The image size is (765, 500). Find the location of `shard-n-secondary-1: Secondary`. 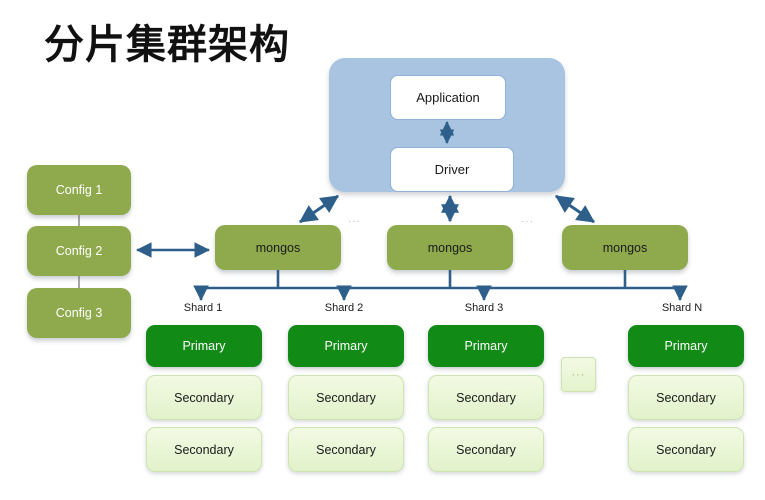

shard-n-secondary-1: Secondary is located at coordinates (686, 397).